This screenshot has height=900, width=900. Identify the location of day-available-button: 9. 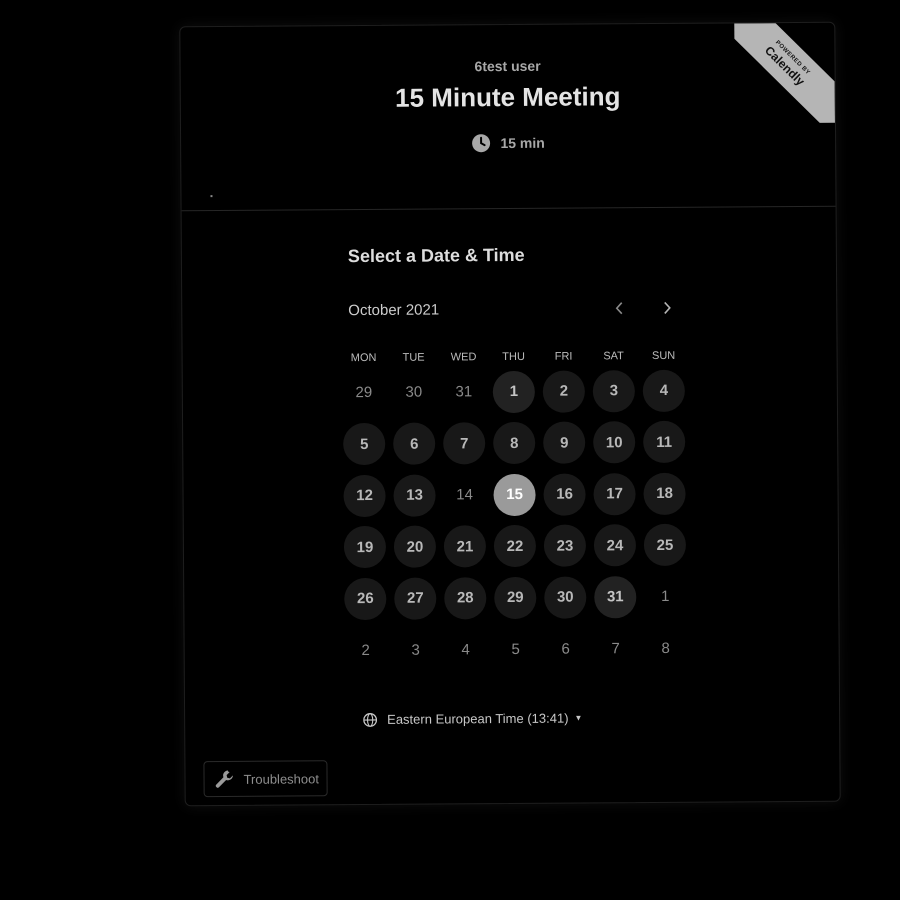
(564, 443).